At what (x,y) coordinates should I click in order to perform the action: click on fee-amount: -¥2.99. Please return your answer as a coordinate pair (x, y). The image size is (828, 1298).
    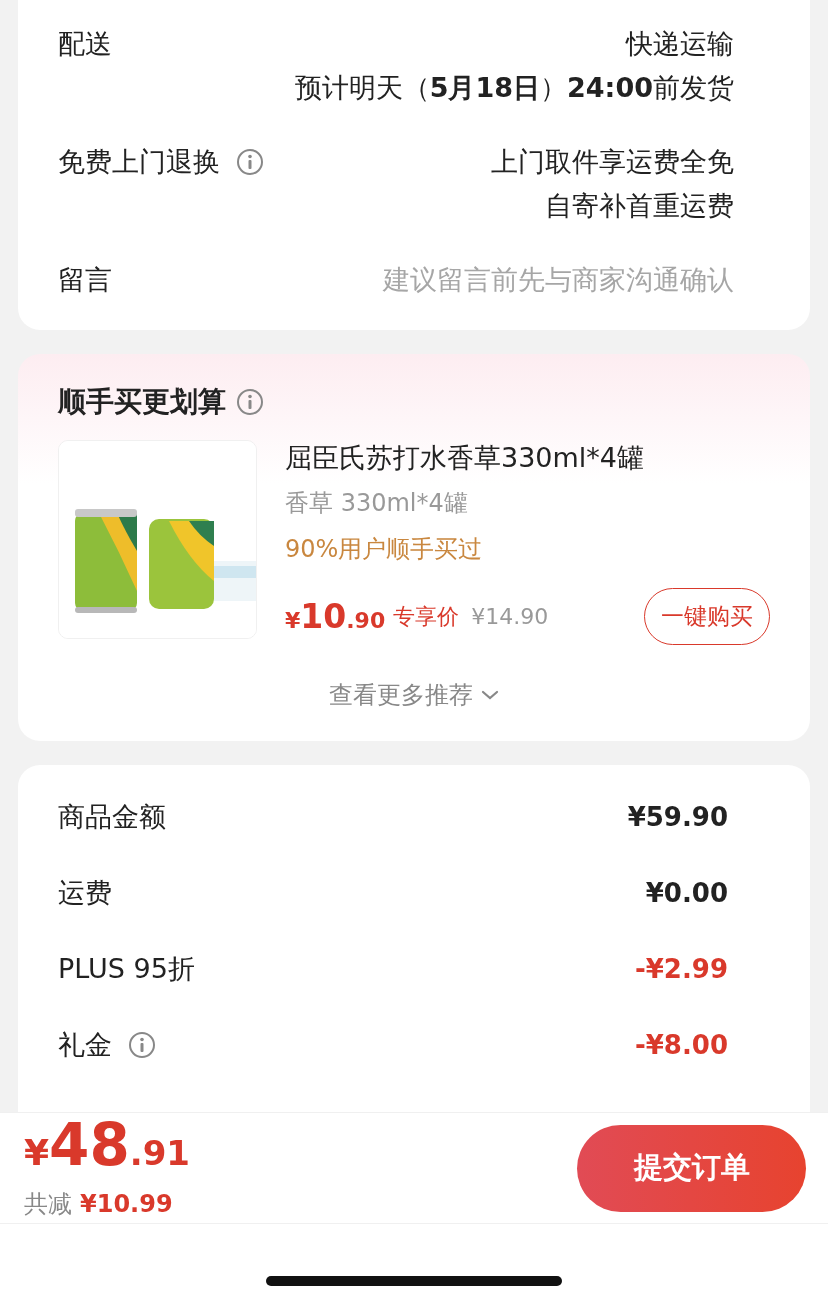
    Looking at the image, I should click on (681, 969).